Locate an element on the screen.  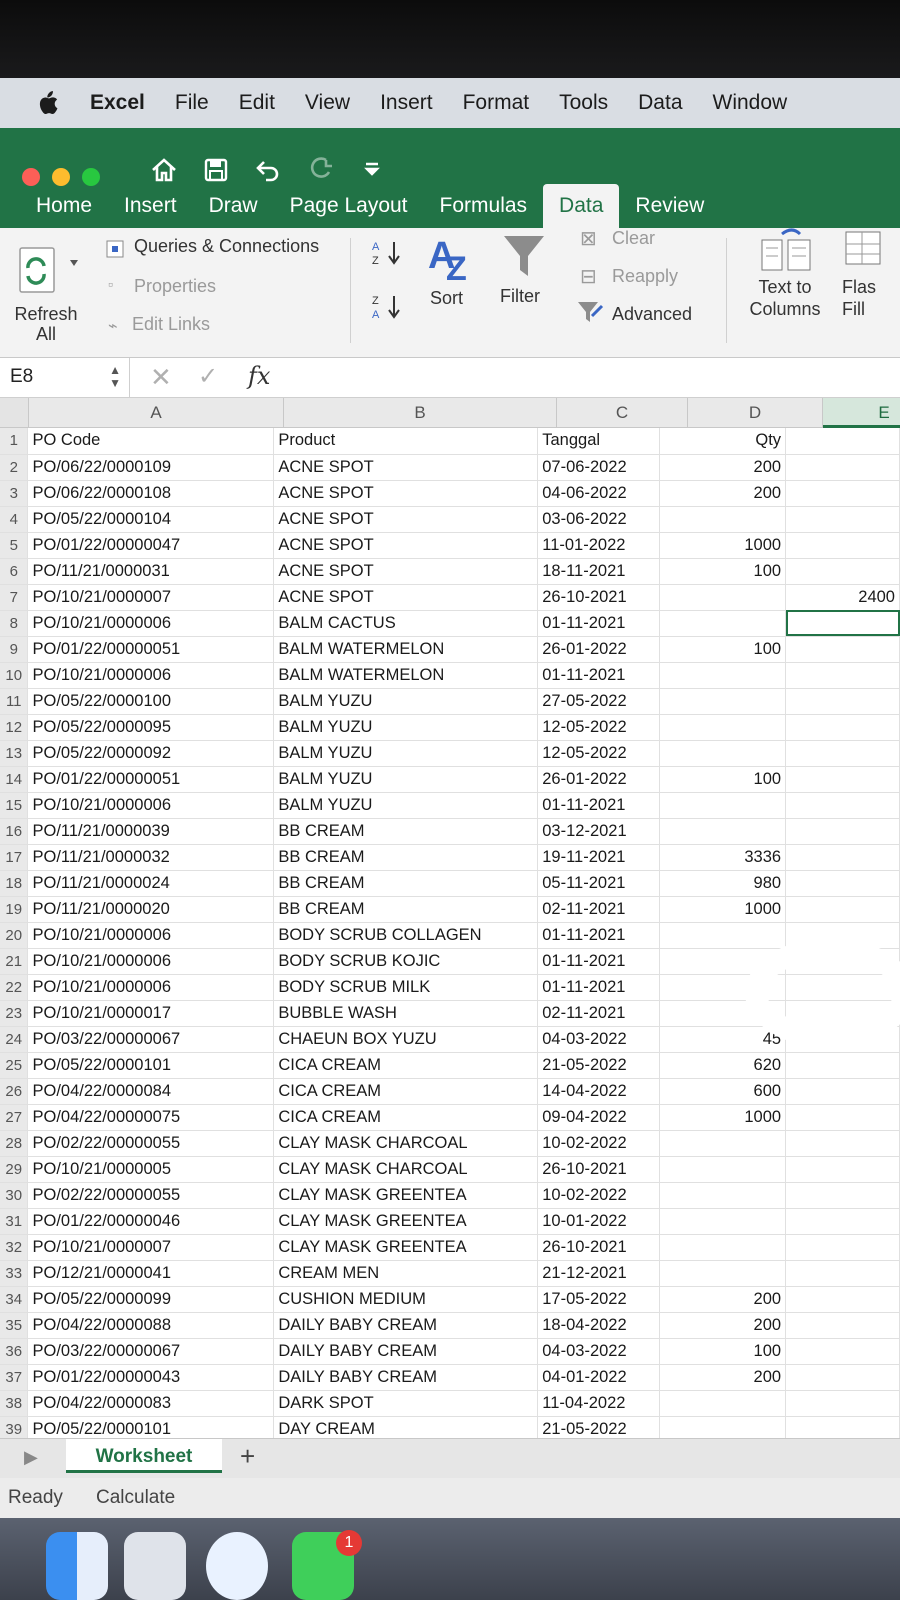
cell-qty: 1000 is located at coordinates (723, 1117).